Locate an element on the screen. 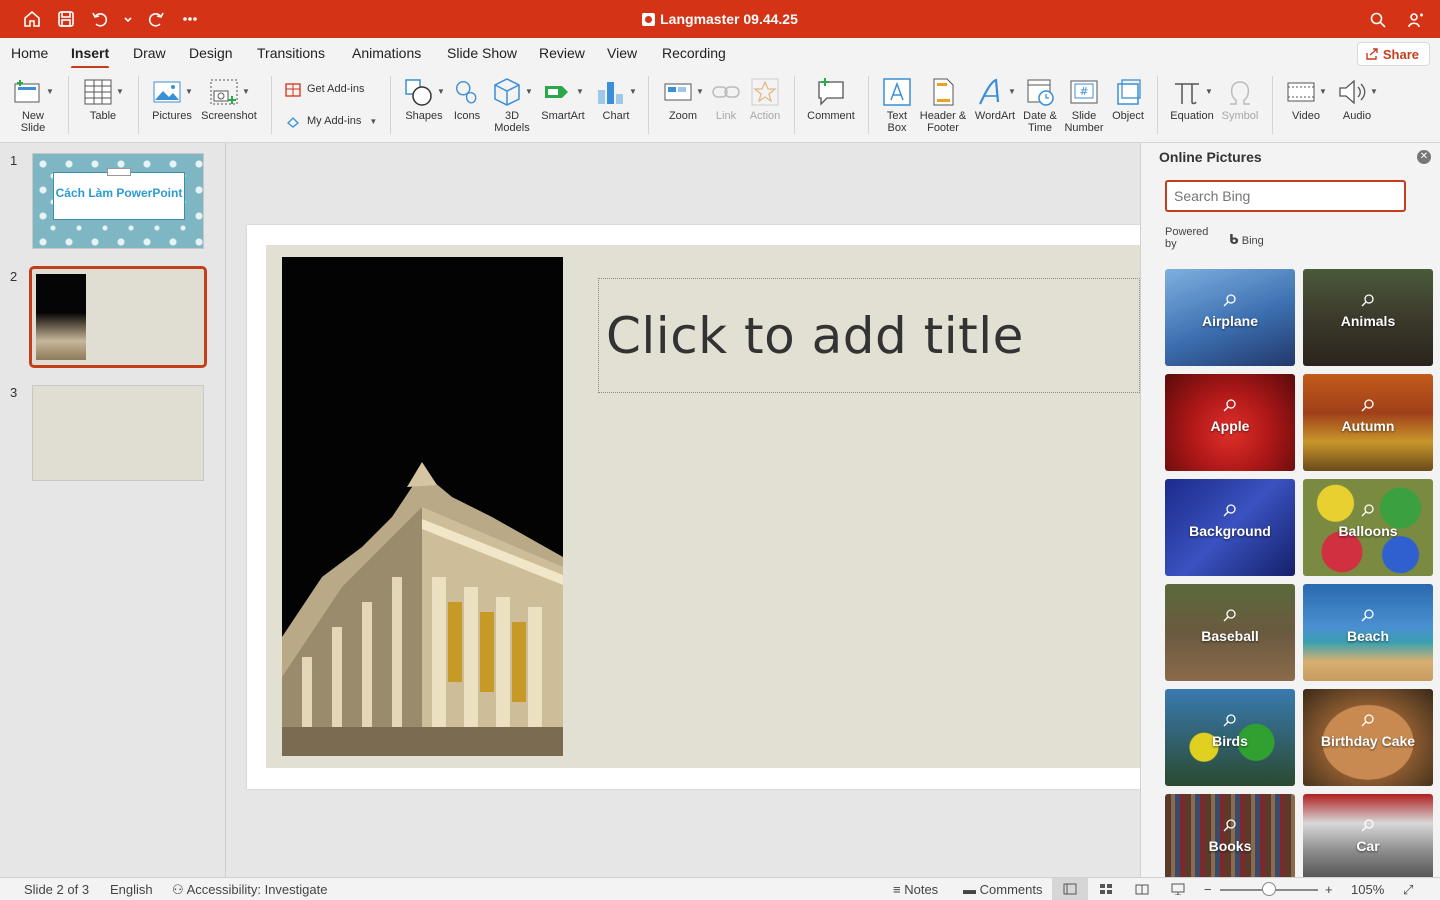 The width and height of the screenshot is (1440, 900). tab-transitions: Transitions is located at coordinates (291, 53).